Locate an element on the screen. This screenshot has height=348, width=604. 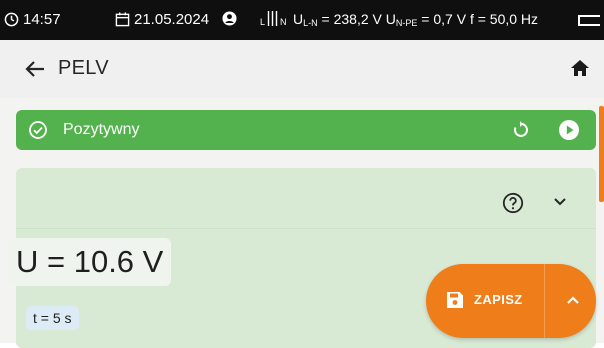
socket-indicator: L N is located at coordinates (273, 18).